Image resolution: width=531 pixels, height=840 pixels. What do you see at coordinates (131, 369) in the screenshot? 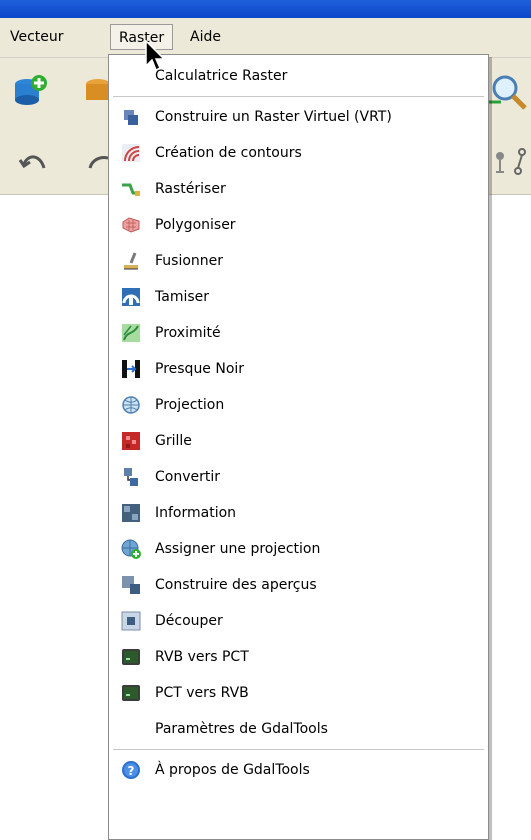
I see `nearblack-icon` at bounding box center [131, 369].